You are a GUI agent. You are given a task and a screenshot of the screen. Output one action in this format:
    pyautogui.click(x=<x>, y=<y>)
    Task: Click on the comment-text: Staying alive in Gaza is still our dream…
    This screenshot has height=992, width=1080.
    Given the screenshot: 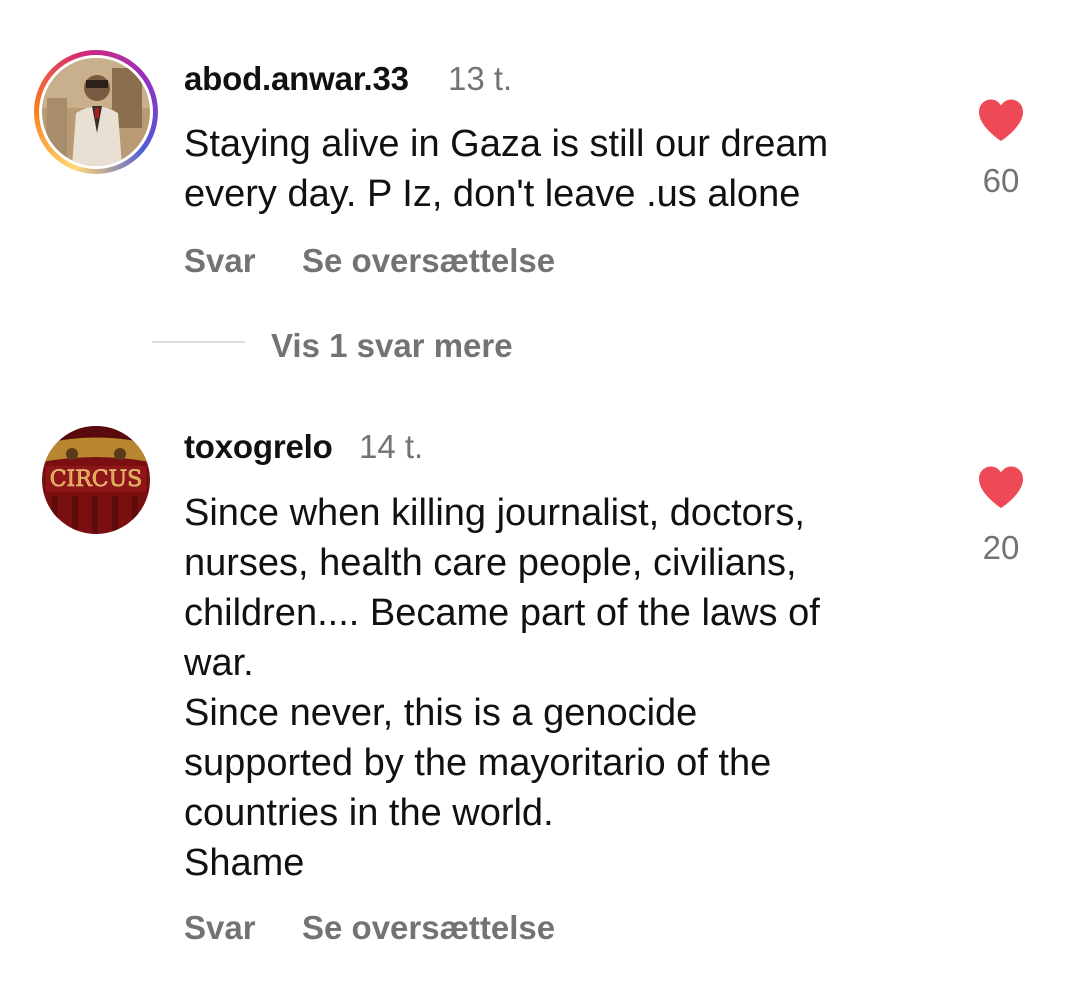 What is the action you would take?
    pyautogui.click(x=506, y=169)
    